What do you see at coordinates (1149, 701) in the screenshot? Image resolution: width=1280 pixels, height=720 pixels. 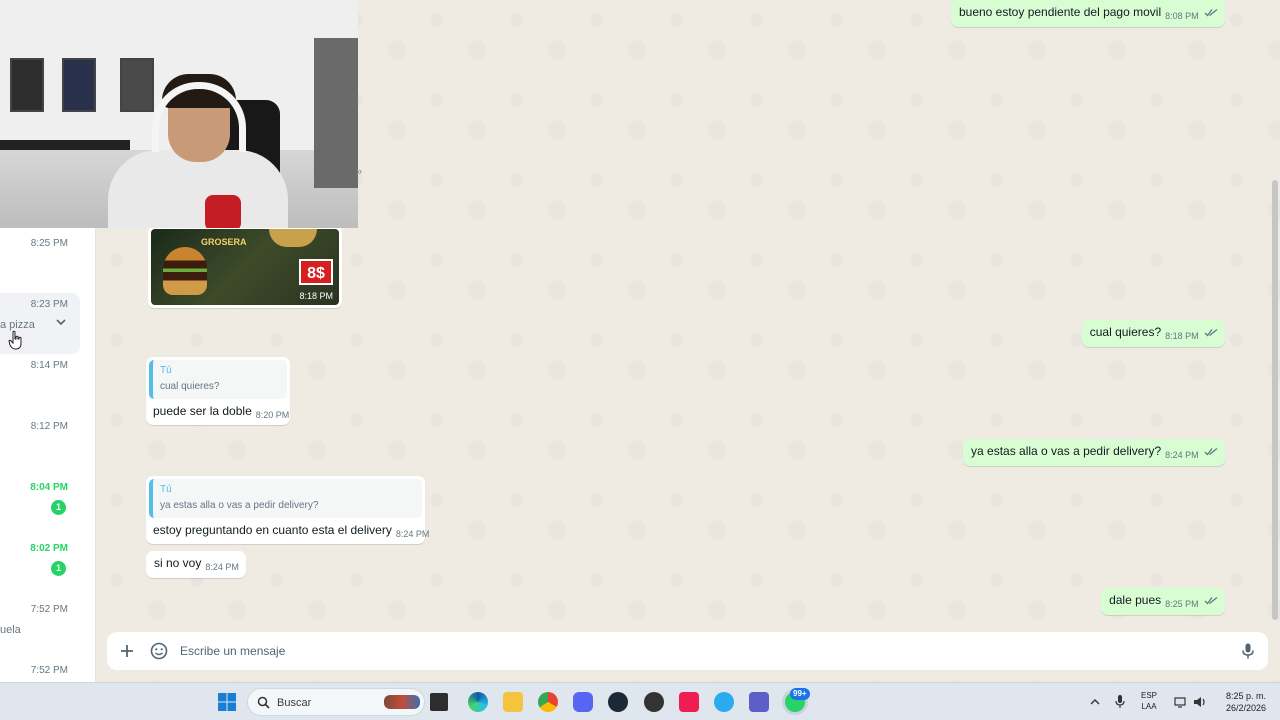 I see `language-indicator: ESP LAA` at bounding box center [1149, 701].